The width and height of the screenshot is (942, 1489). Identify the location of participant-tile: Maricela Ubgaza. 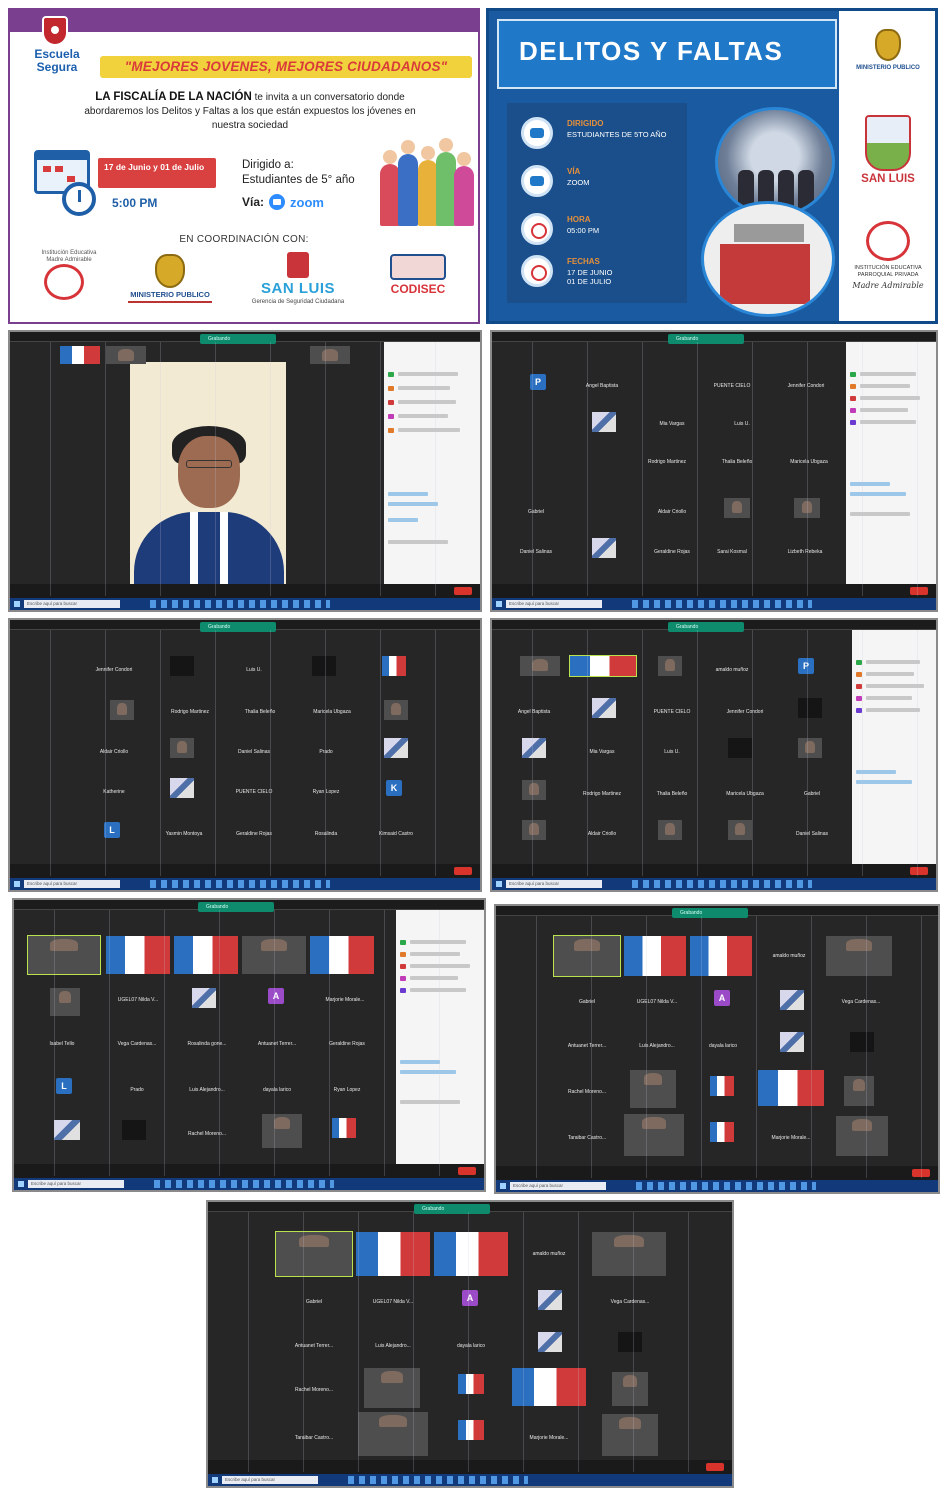
(745, 794).